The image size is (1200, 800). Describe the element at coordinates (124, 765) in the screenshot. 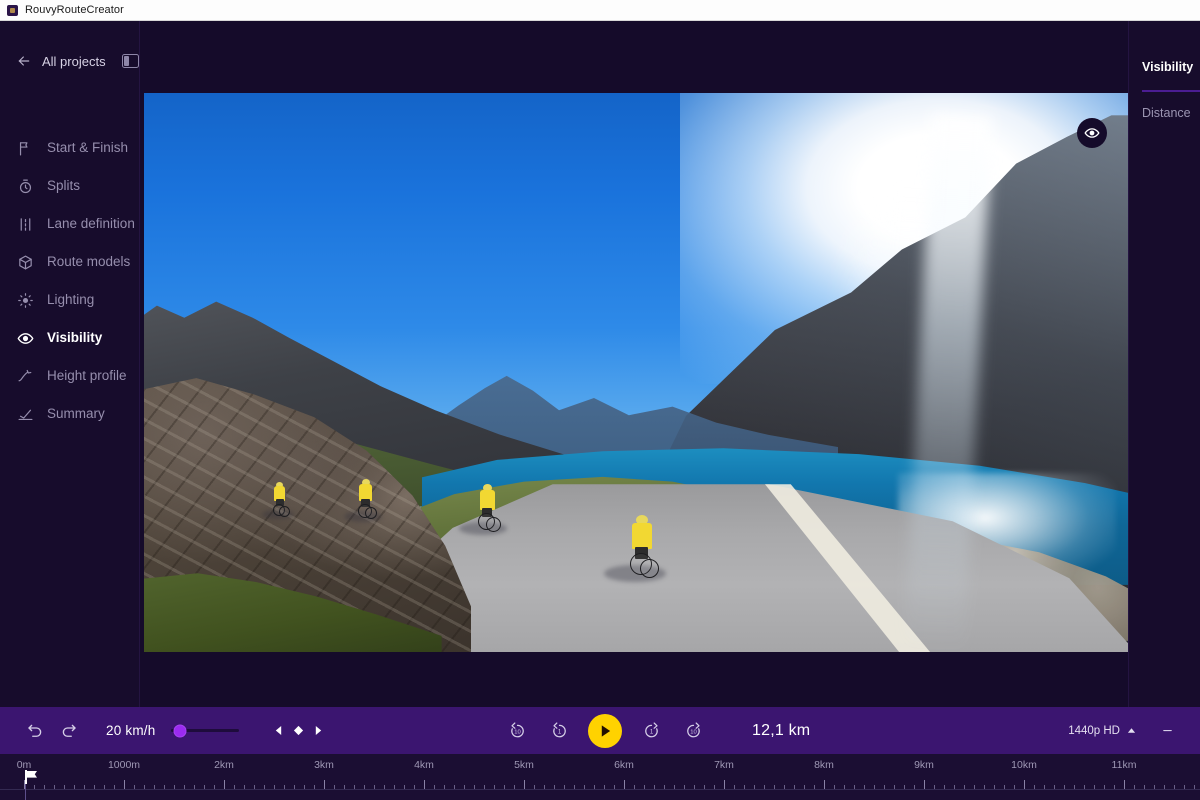

I see `ruler-label: 1000m` at that location.